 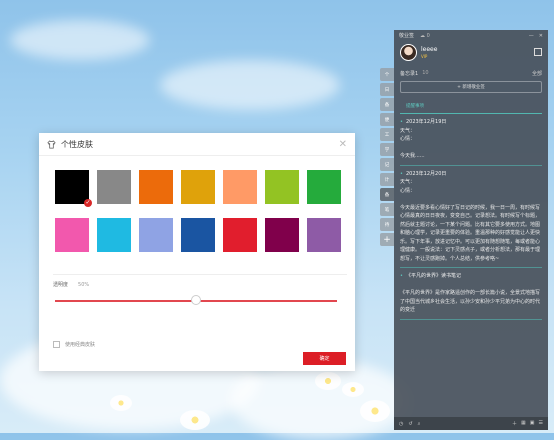 I want to click on app-titlebar: 敬业签 ☁ 0 — ✕, so click(x=471, y=35).